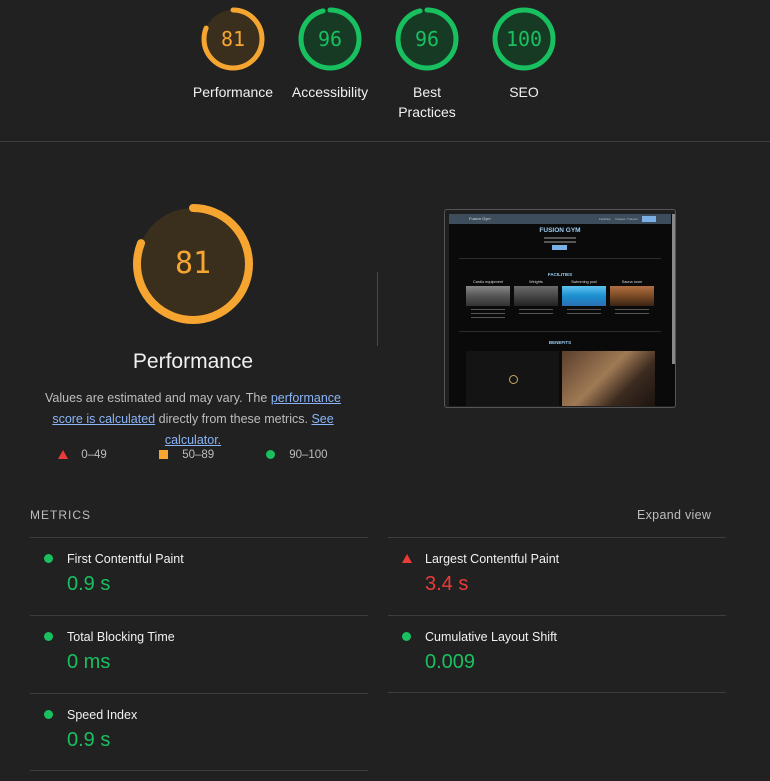 The height and width of the screenshot is (781, 770). I want to click on gauge-performance: 81 Performance, so click(233, 54).